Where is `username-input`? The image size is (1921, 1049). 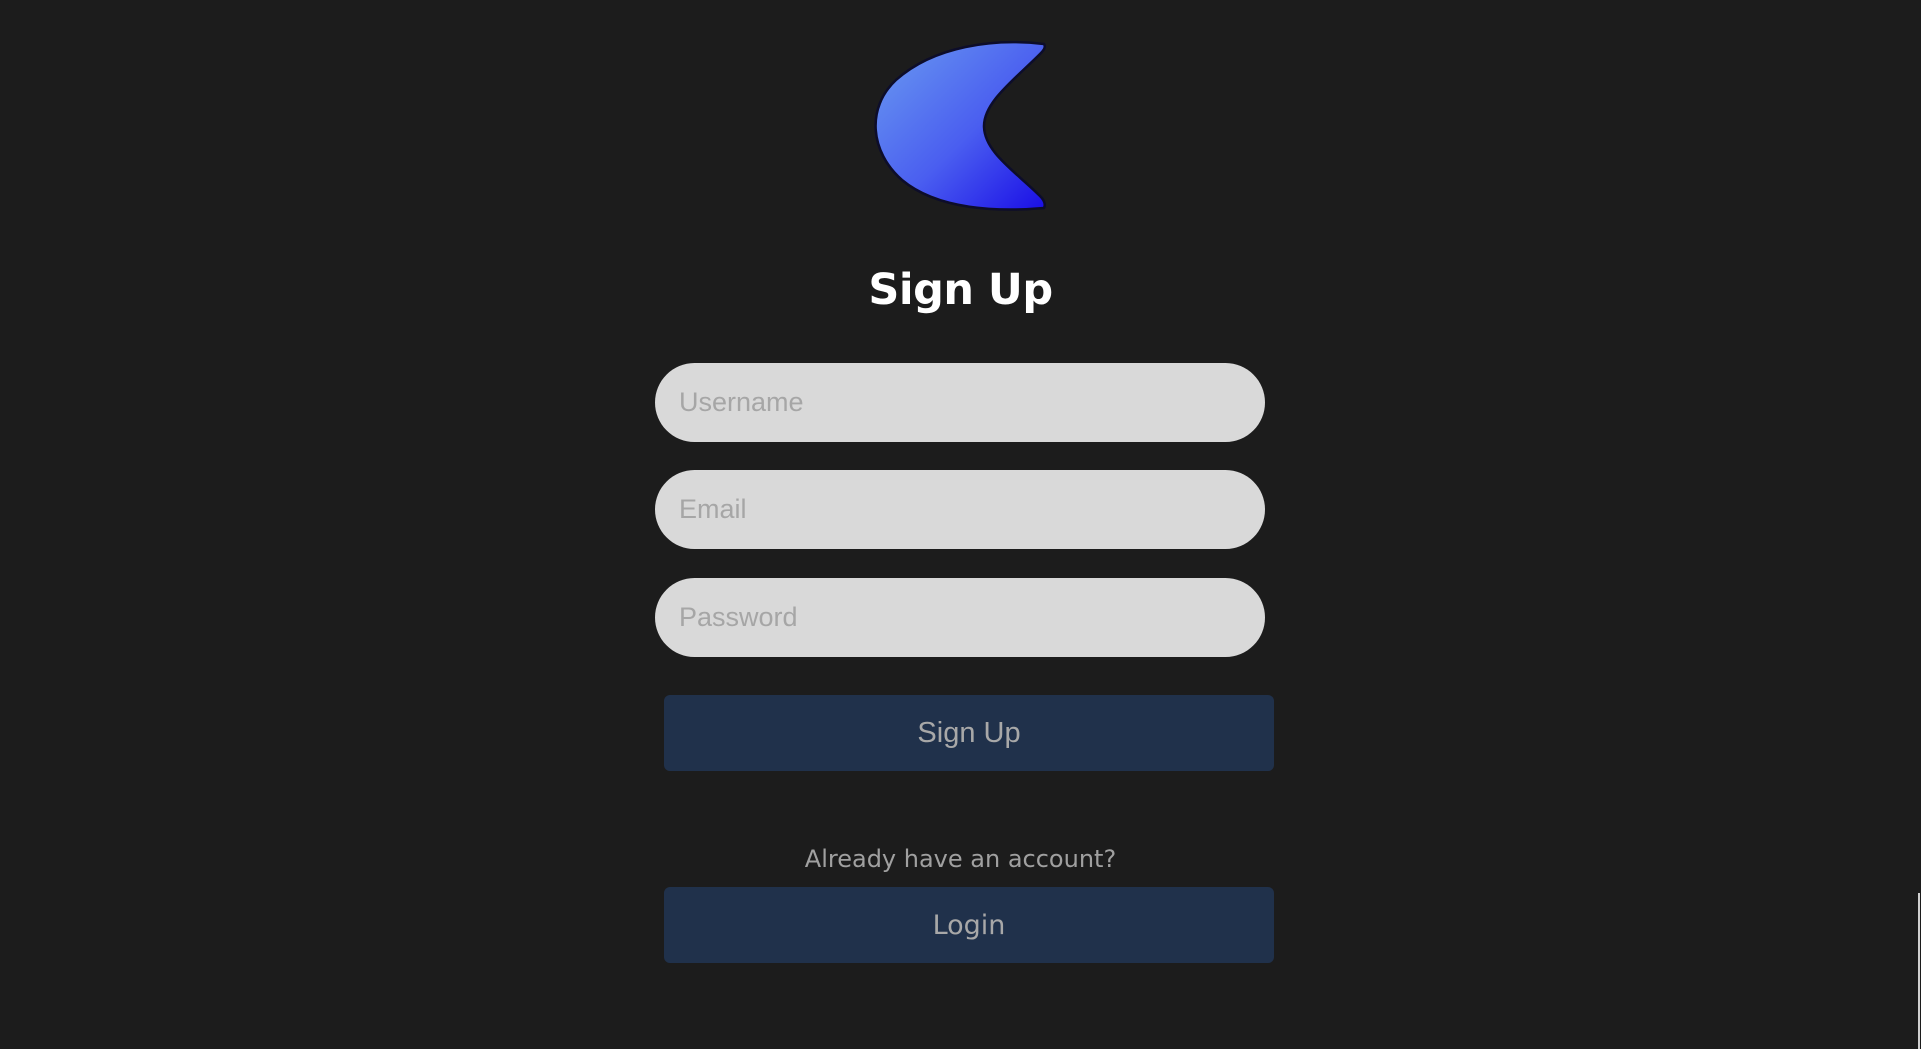 username-input is located at coordinates (960, 402).